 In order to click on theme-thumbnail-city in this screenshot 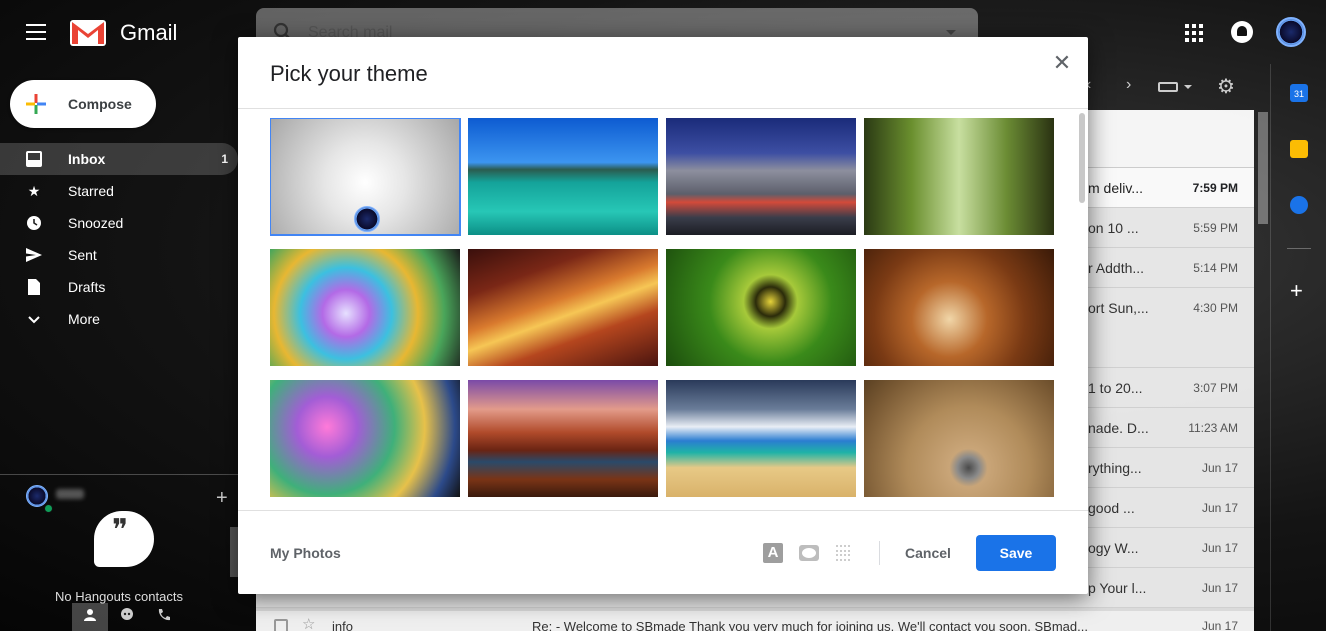, I will do `click(761, 176)`.